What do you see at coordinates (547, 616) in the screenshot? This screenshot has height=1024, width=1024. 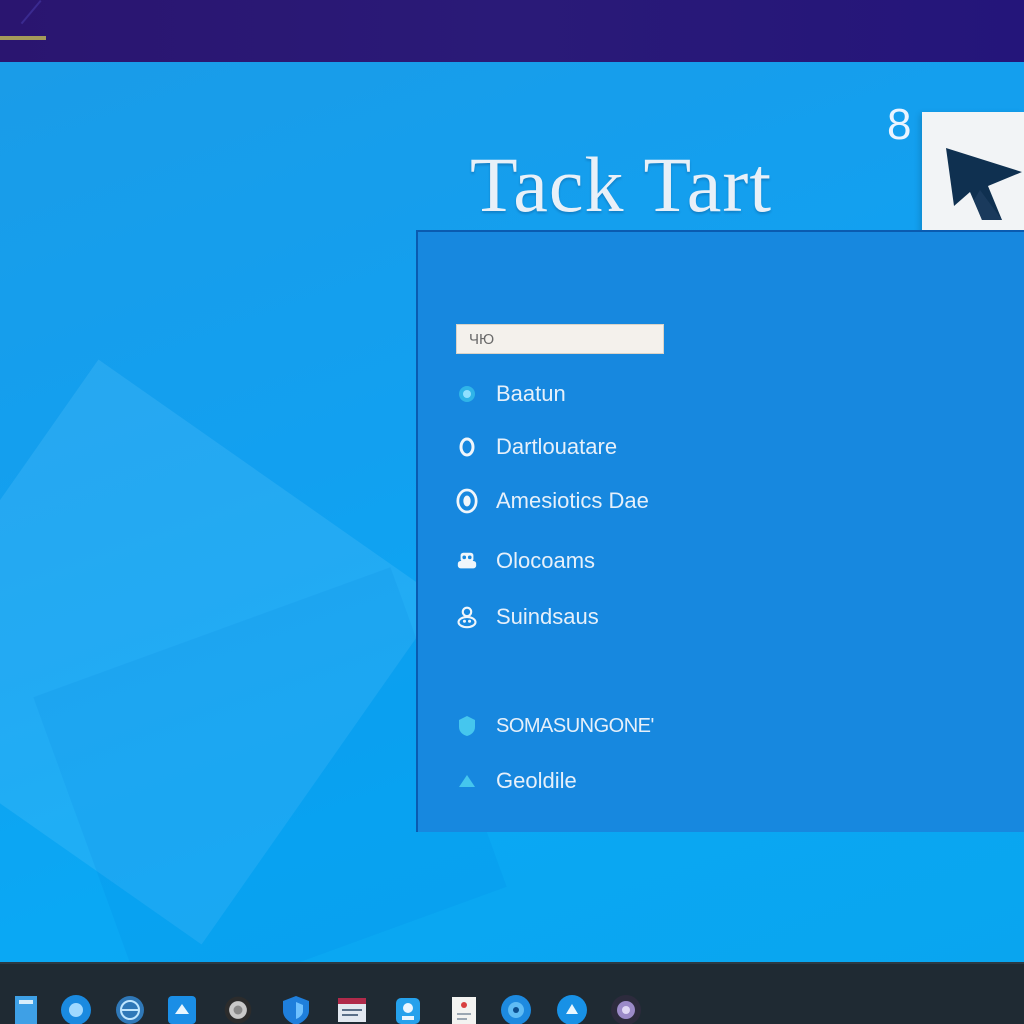 I see `menu-item-label: Suindsaus` at bounding box center [547, 616].